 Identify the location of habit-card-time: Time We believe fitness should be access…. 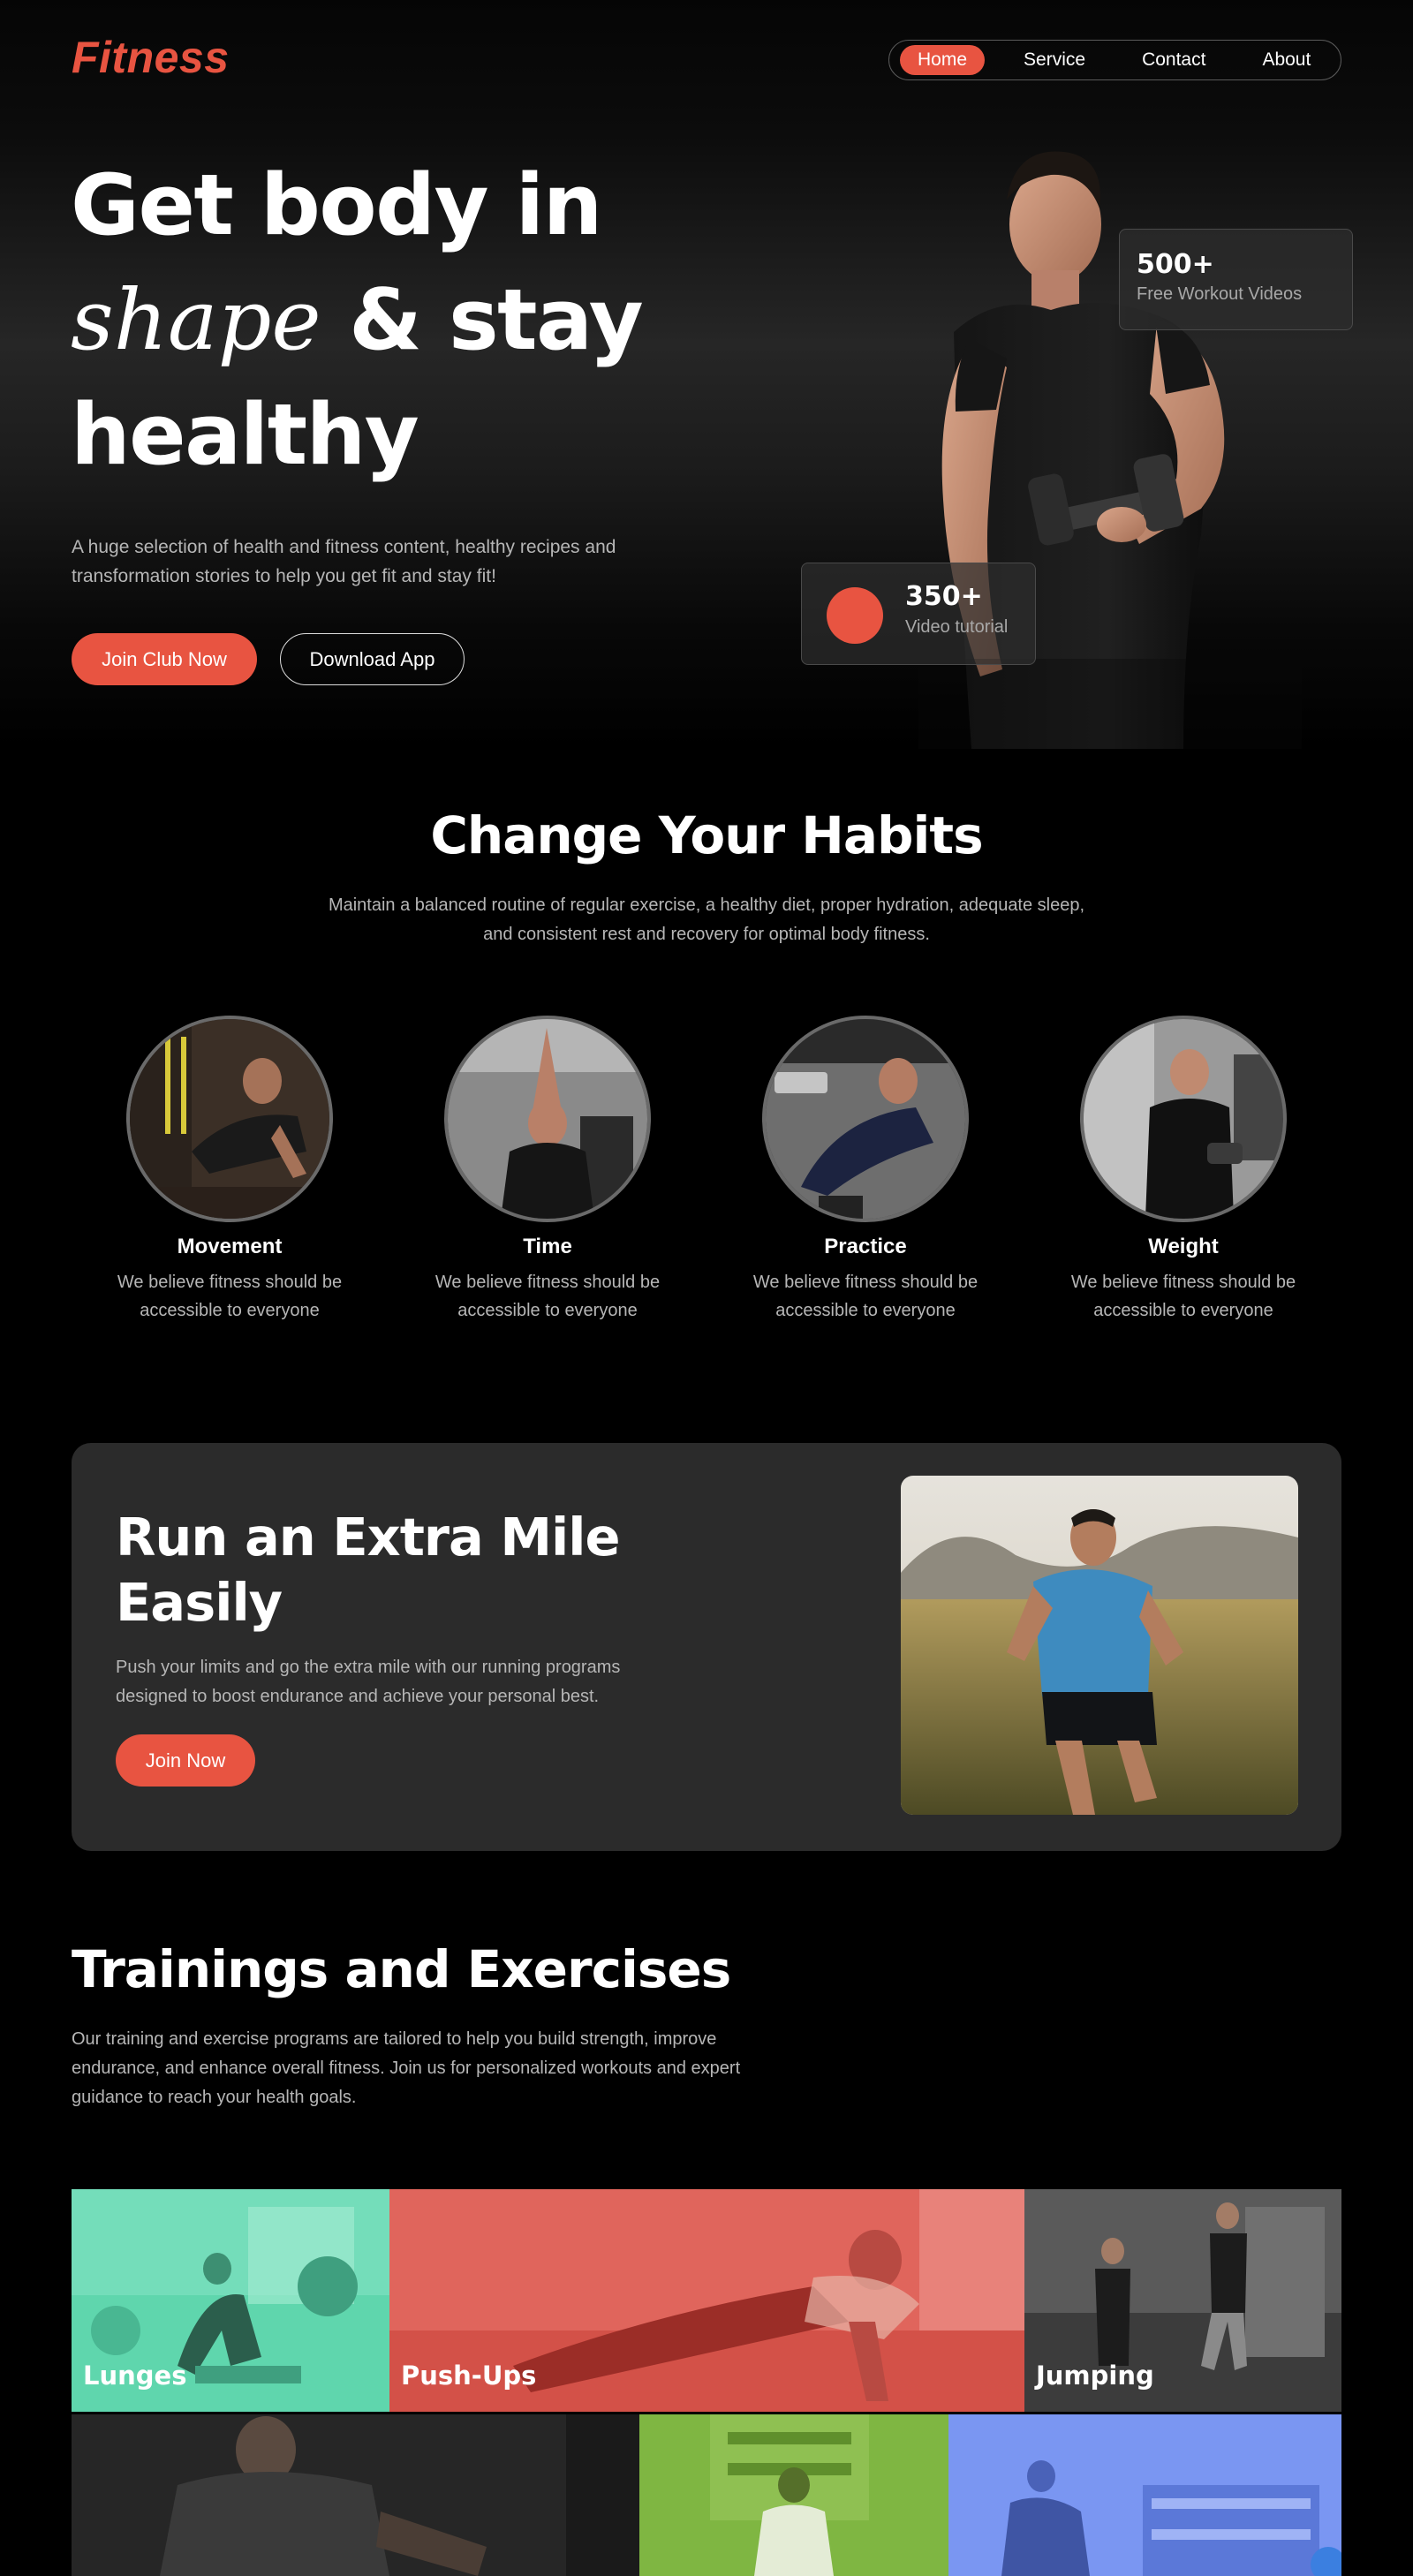
(547, 1170).